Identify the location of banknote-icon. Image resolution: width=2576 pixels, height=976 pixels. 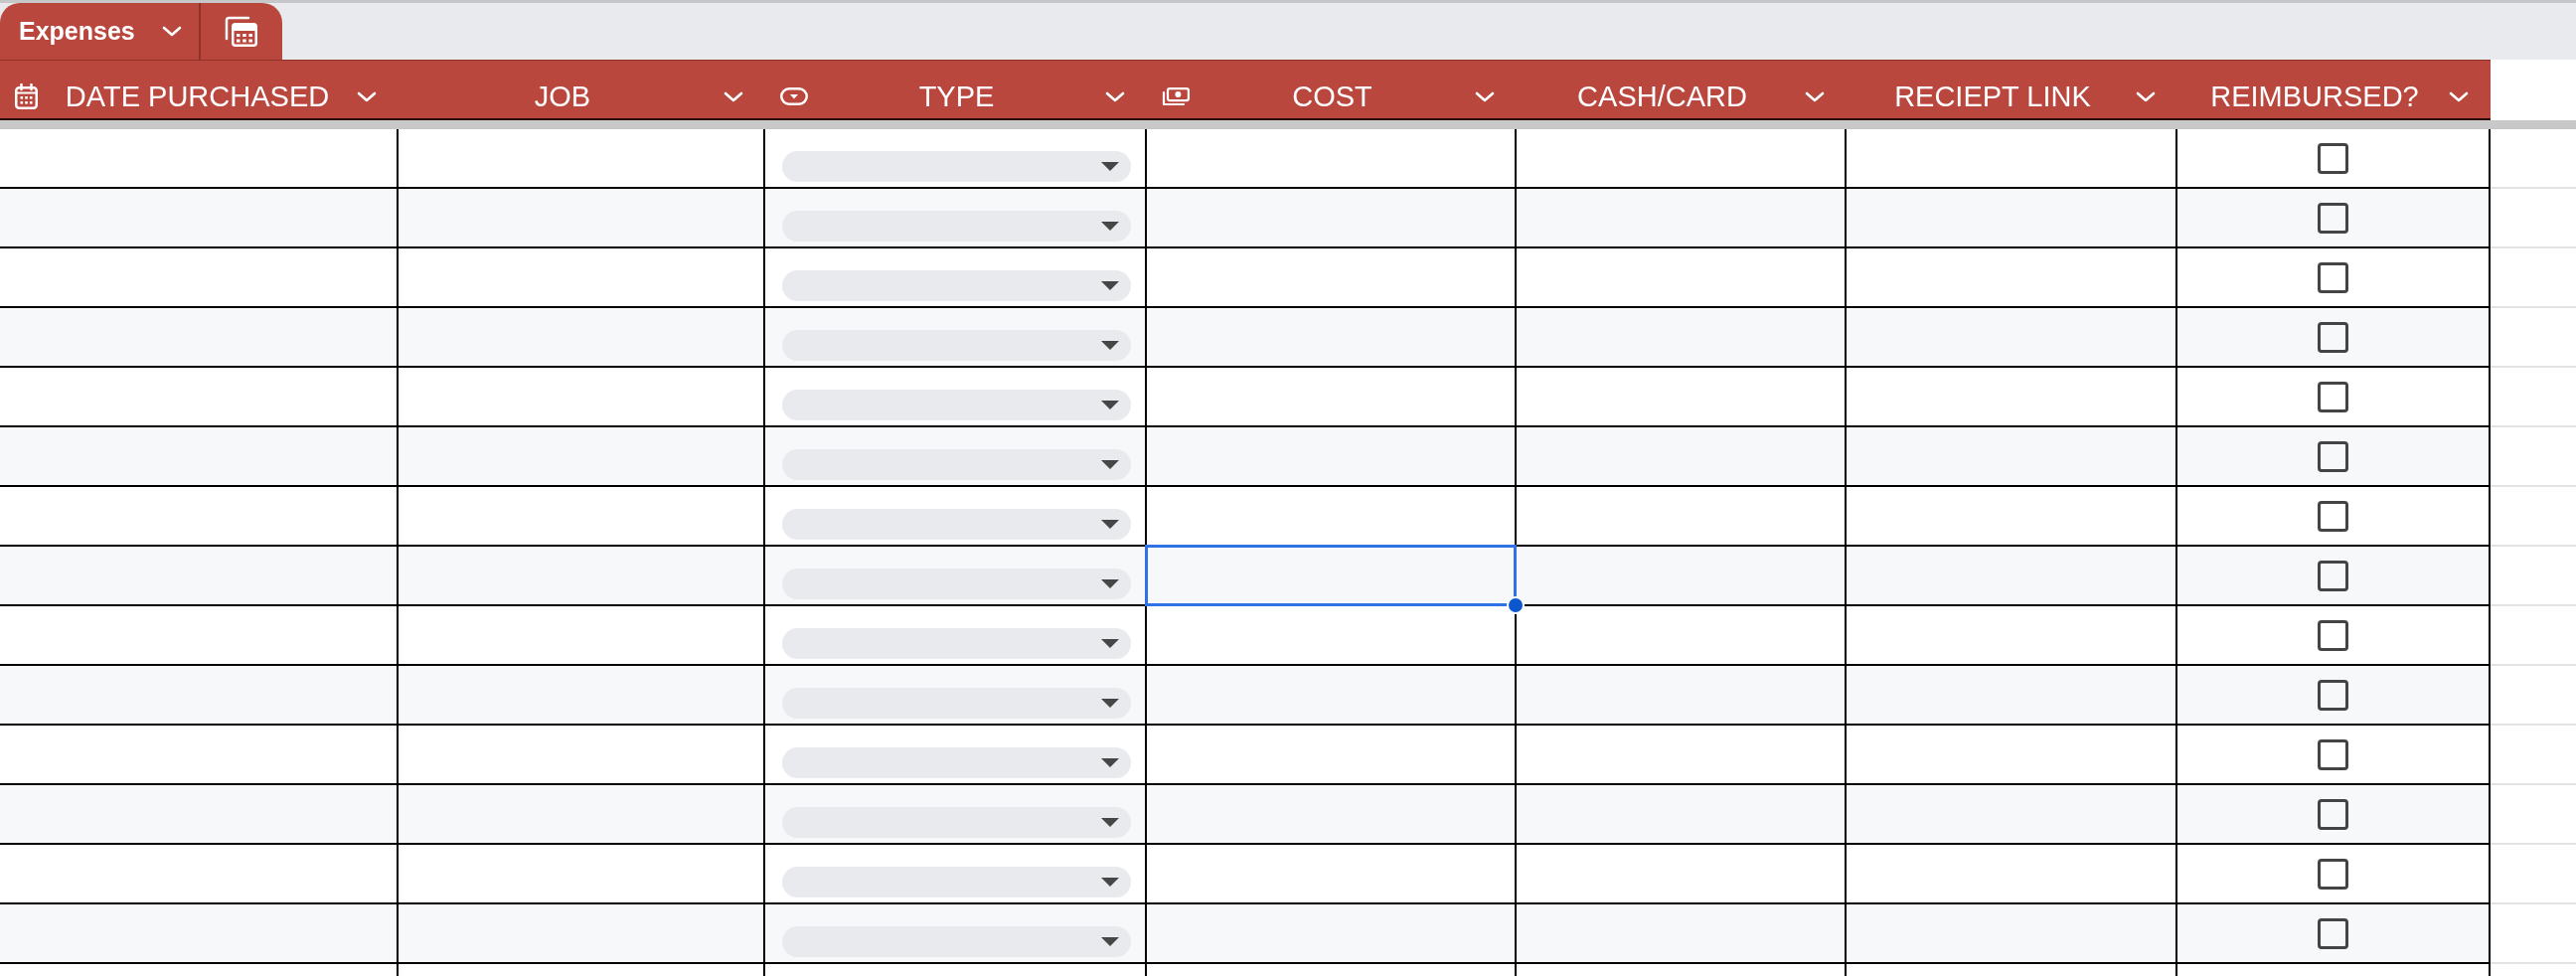
(1176, 96).